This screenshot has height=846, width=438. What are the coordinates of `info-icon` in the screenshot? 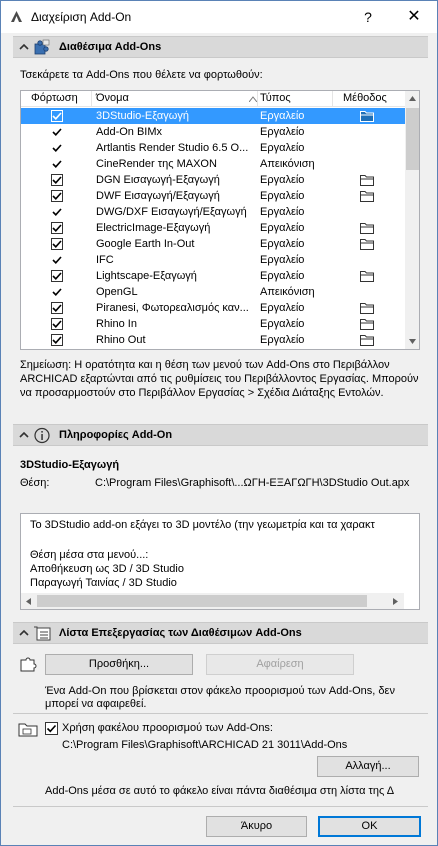 It's located at (42, 435).